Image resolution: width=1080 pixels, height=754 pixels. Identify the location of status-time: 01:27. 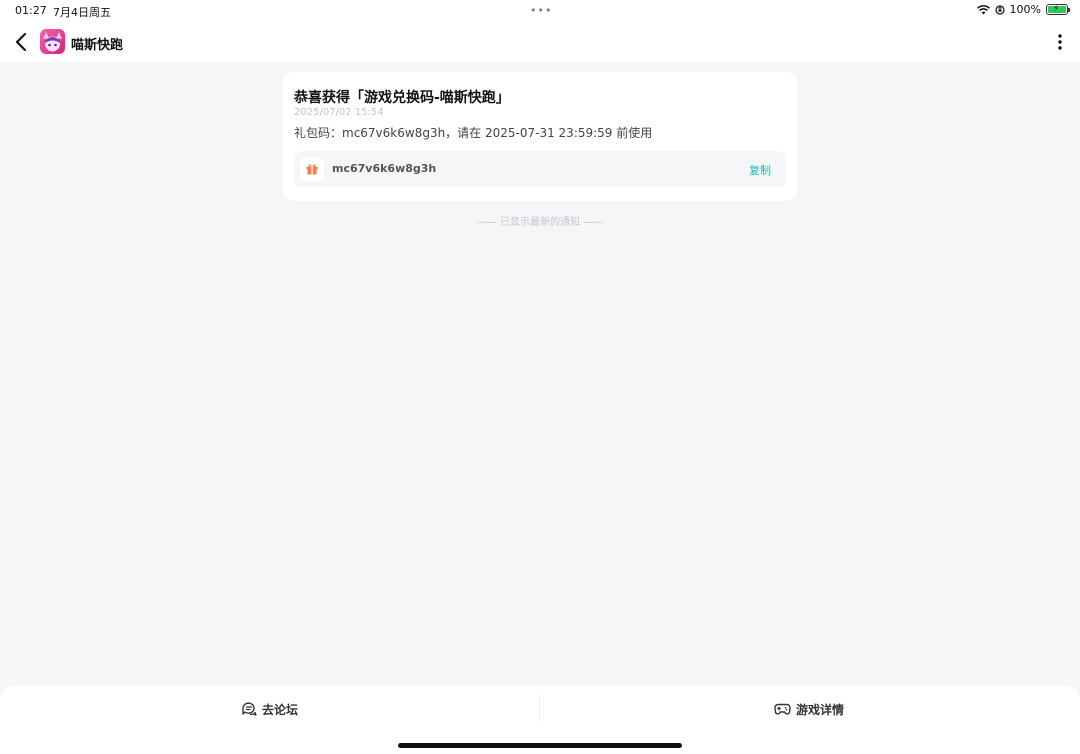
(31, 10).